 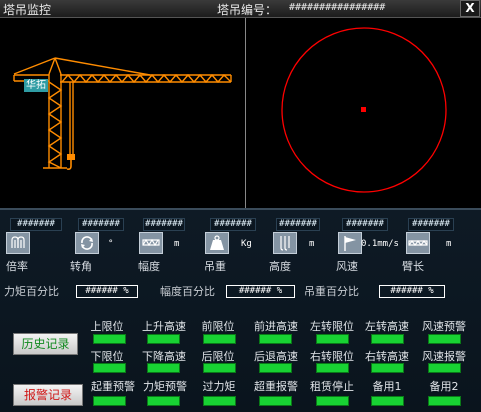 What do you see at coordinates (36, 224) in the screenshot?
I see `ratio-readout: #######` at bounding box center [36, 224].